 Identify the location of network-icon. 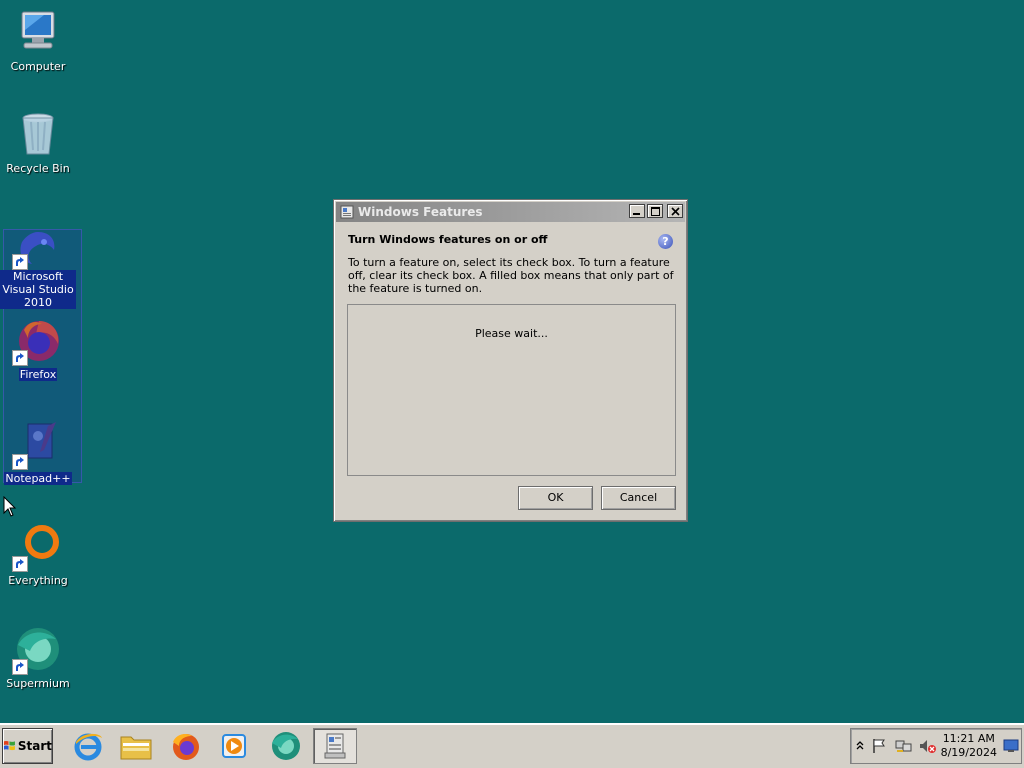
(904, 746).